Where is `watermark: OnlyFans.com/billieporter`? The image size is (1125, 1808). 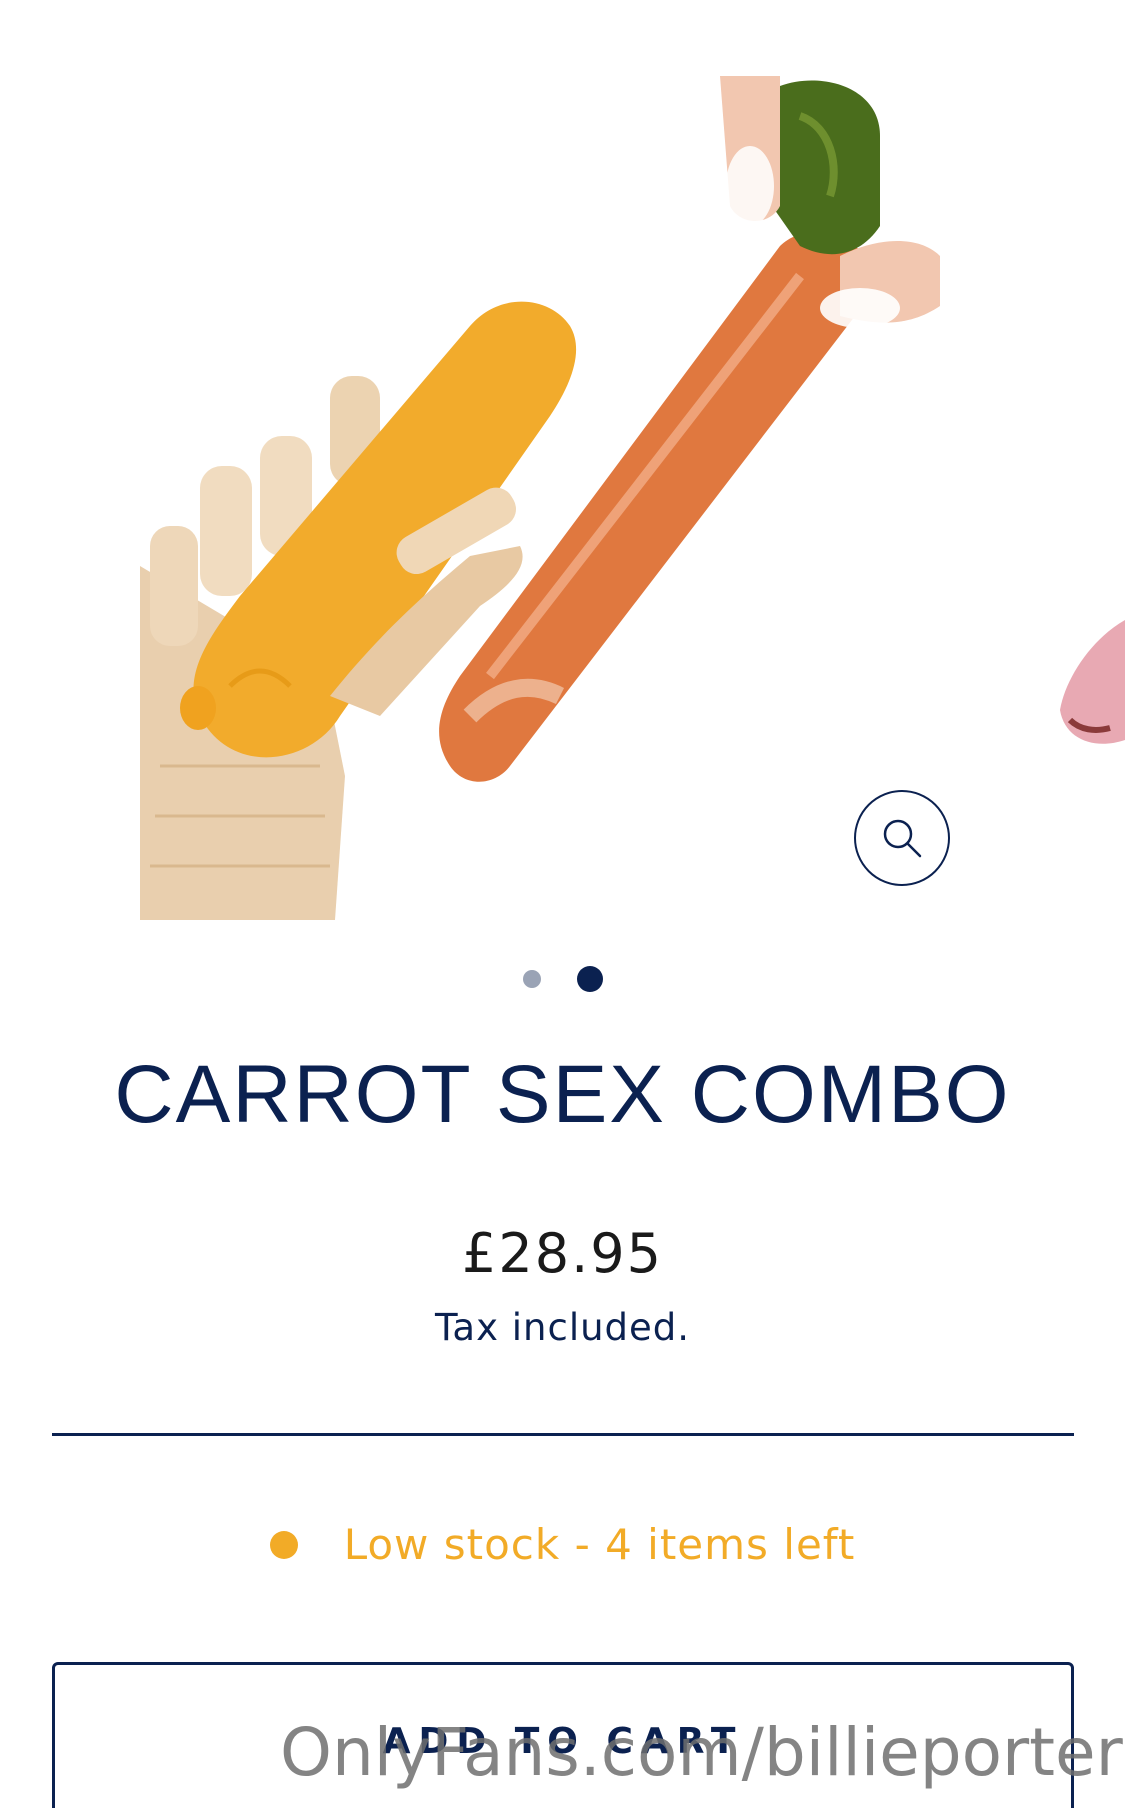 watermark: OnlyFans.com/billieporter is located at coordinates (701, 1752).